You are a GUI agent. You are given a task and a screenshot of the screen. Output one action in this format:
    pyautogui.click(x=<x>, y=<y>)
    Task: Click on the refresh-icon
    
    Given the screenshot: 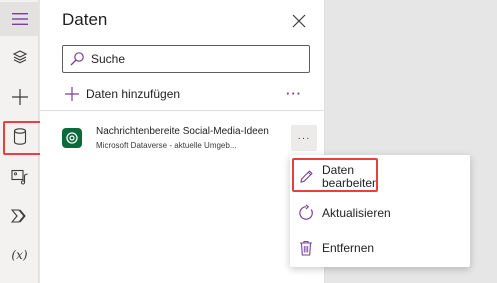 What is the action you would take?
    pyautogui.click(x=306, y=213)
    